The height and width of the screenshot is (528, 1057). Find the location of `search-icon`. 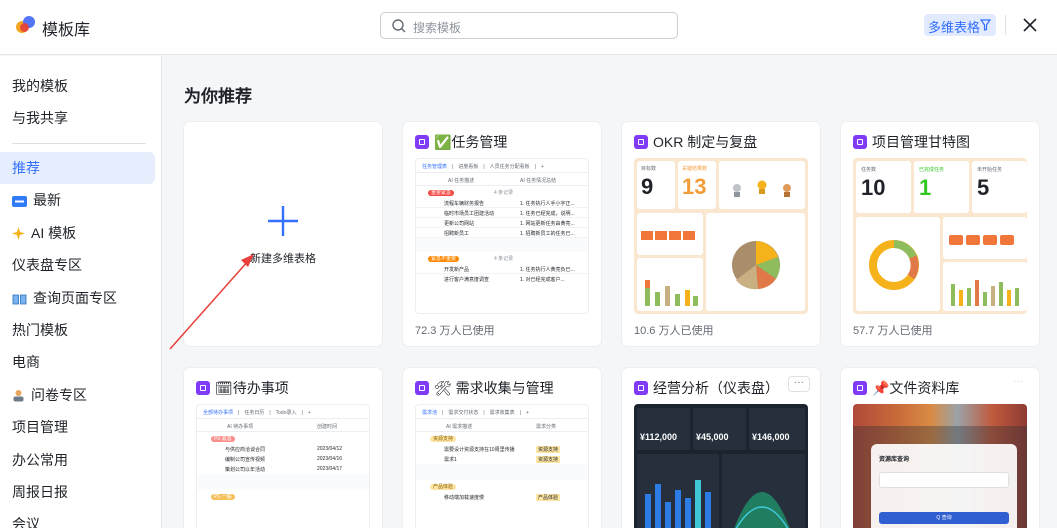

search-icon is located at coordinates (399, 26).